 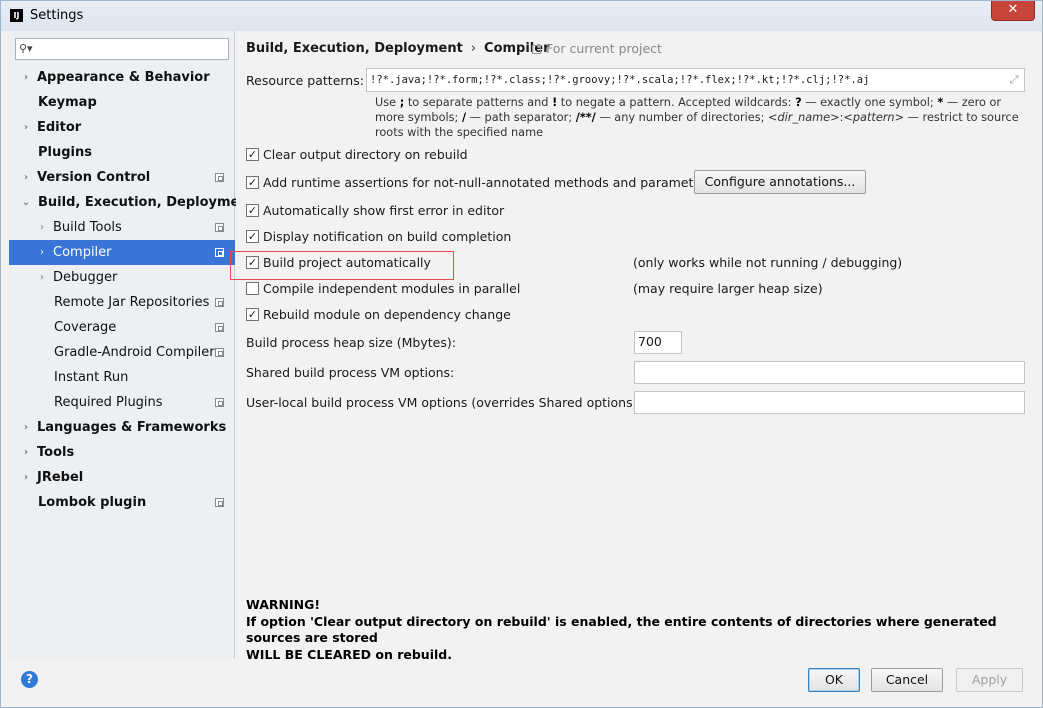 What do you see at coordinates (907, 680) in the screenshot?
I see `cancel-button: Cancel` at bounding box center [907, 680].